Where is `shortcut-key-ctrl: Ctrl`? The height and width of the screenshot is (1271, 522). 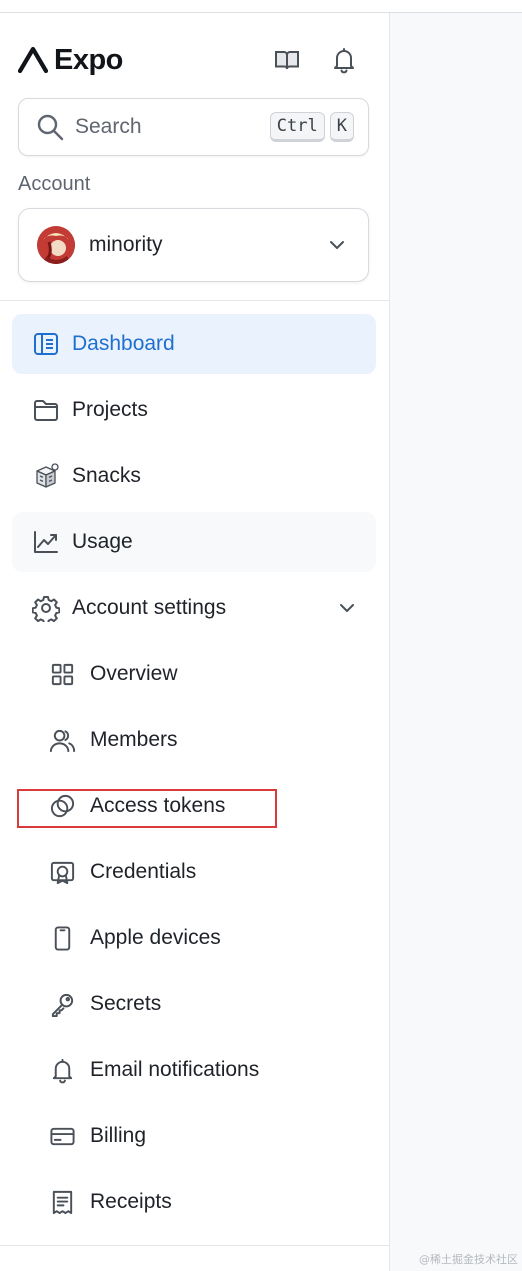 shortcut-key-ctrl: Ctrl is located at coordinates (297, 127).